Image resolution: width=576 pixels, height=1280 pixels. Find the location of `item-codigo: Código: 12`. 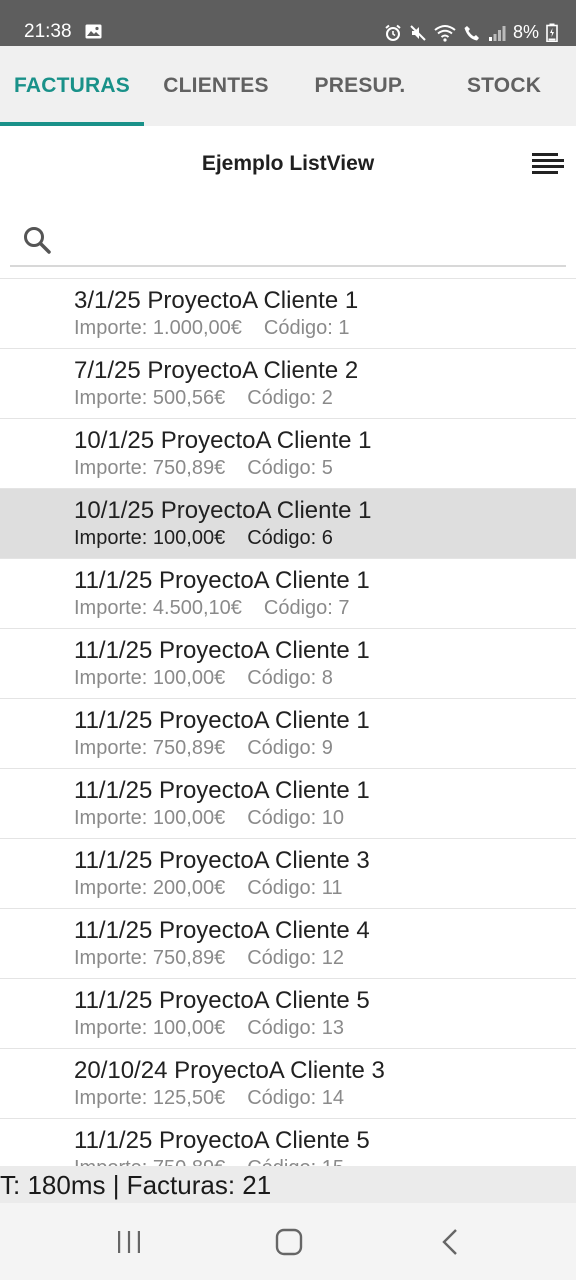

item-codigo: Código: 12 is located at coordinates (295, 958).